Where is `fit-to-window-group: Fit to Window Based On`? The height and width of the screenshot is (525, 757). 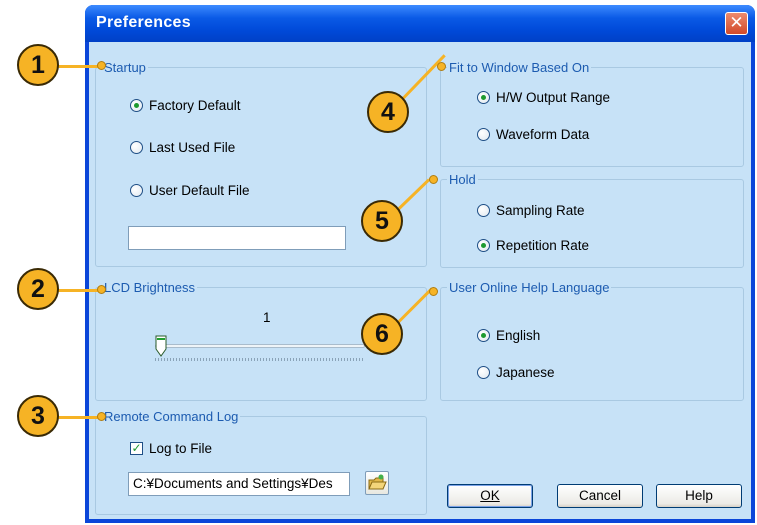
fit-to-window-group: Fit to Window Based On is located at coordinates (592, 113).